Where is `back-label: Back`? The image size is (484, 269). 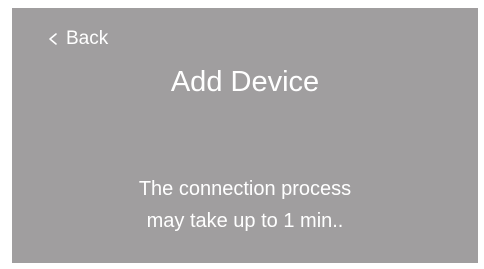 back-label: Back is located at coordinates (87, 38).